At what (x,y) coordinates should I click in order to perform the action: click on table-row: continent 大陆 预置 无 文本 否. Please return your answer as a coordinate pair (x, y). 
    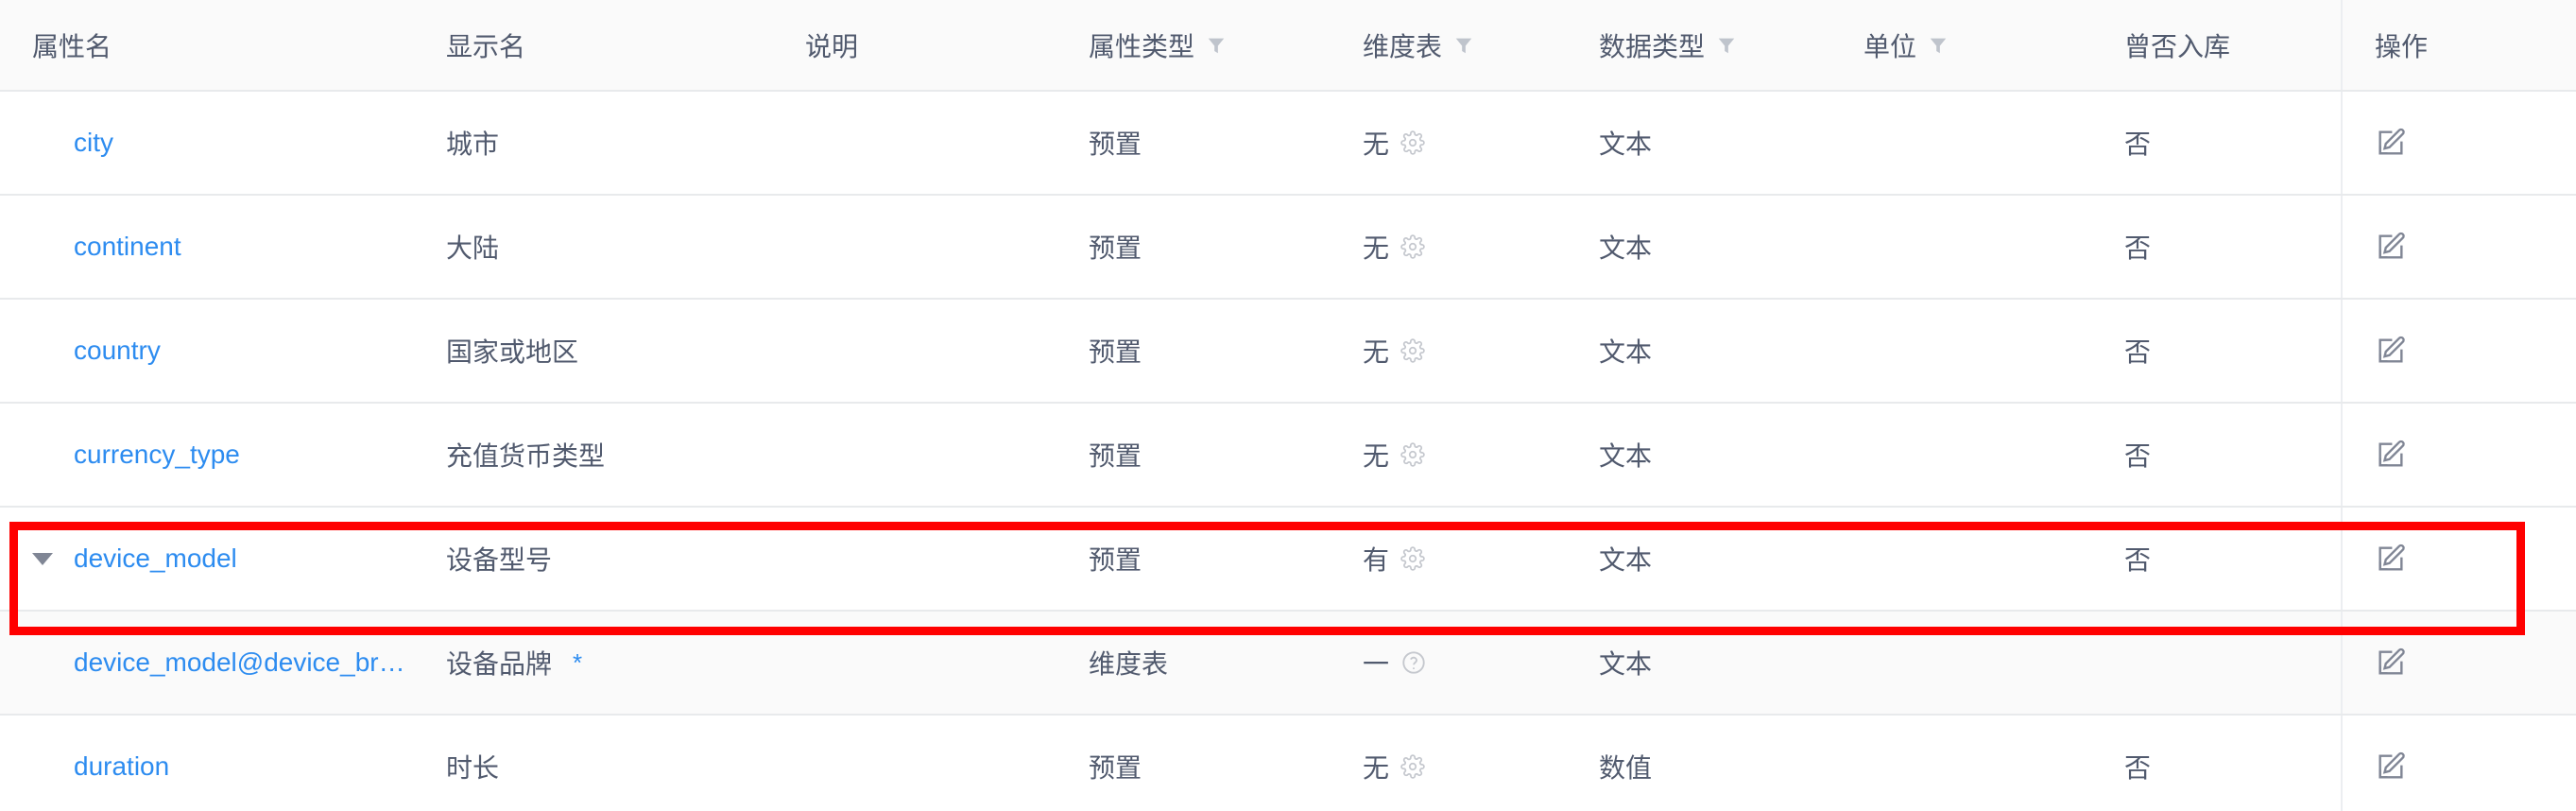
    Looking at the image, I should click on (1288, 247).